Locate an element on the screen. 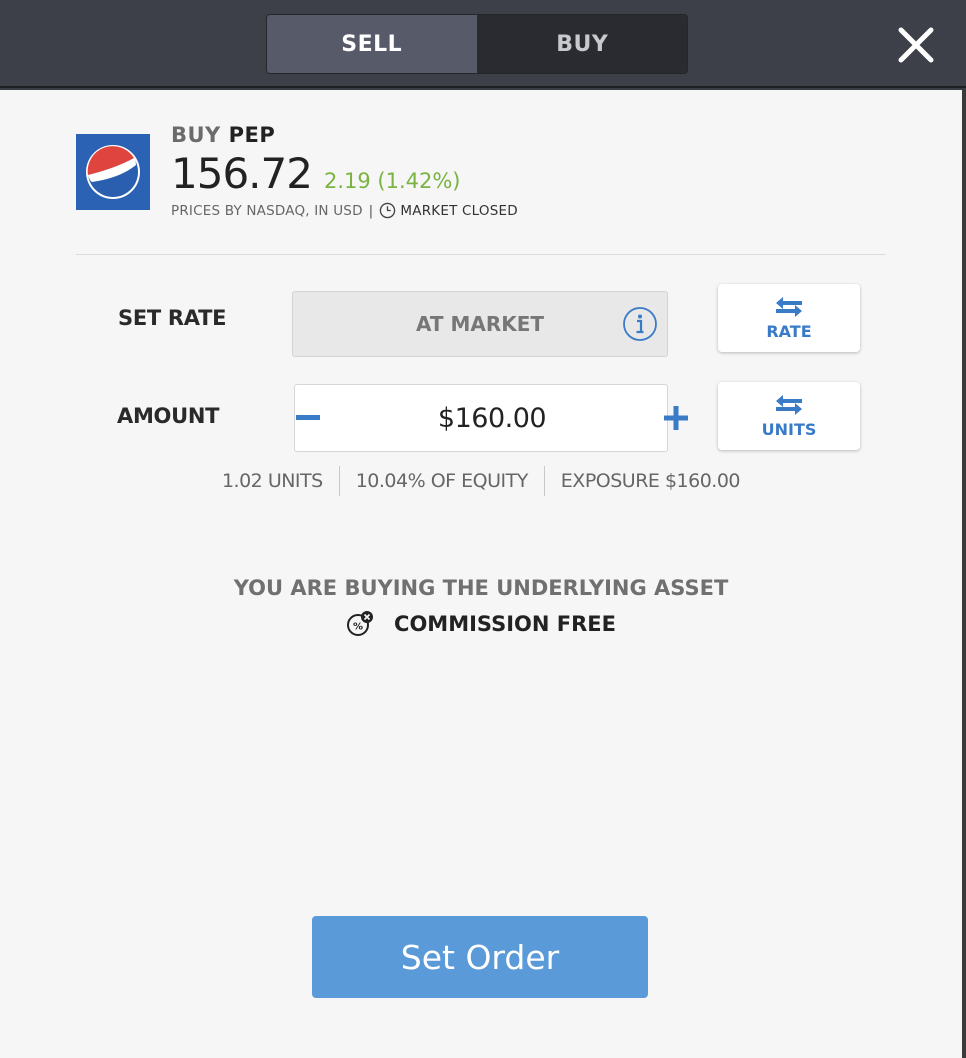  commission-free-icon: % is located at coordinates (360, 623).